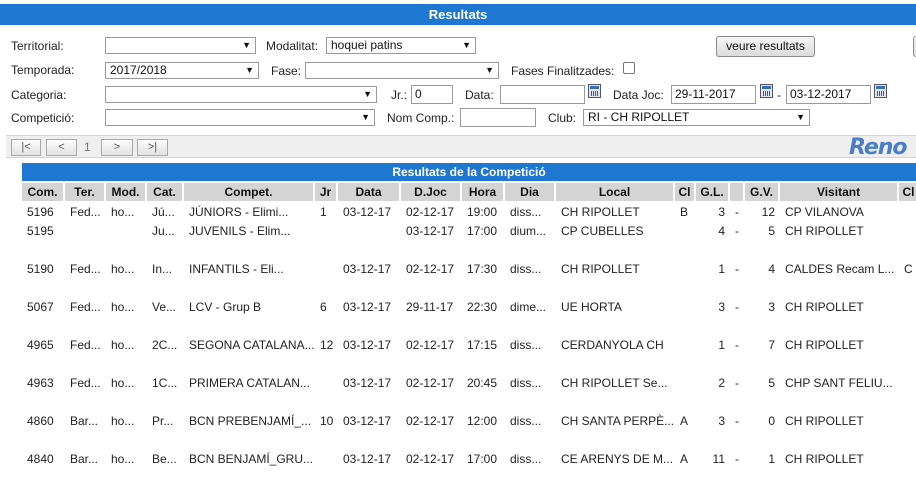 Image resolution: width=916 pixels, height=479 pixels. What do you see at coordinates (61, 147) in the screenshot?
I see `prev-page-button: <` at bounding box center [61, 147].